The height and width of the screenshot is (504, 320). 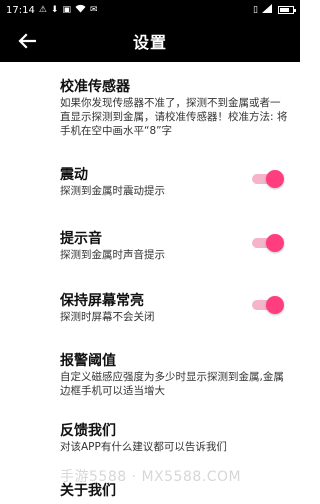 I want to click on vibrate-toggle, so click(x=268, y=179).